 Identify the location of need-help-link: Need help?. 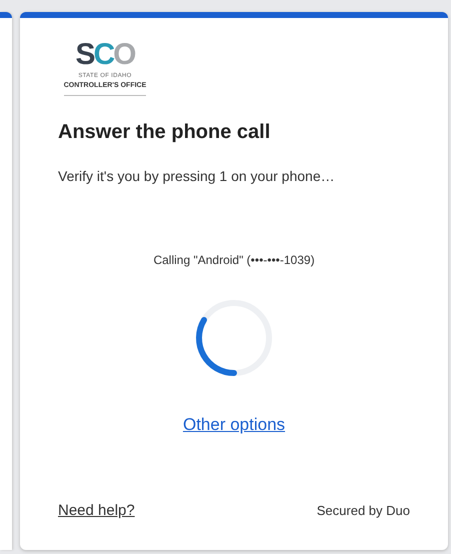
(96, 511).